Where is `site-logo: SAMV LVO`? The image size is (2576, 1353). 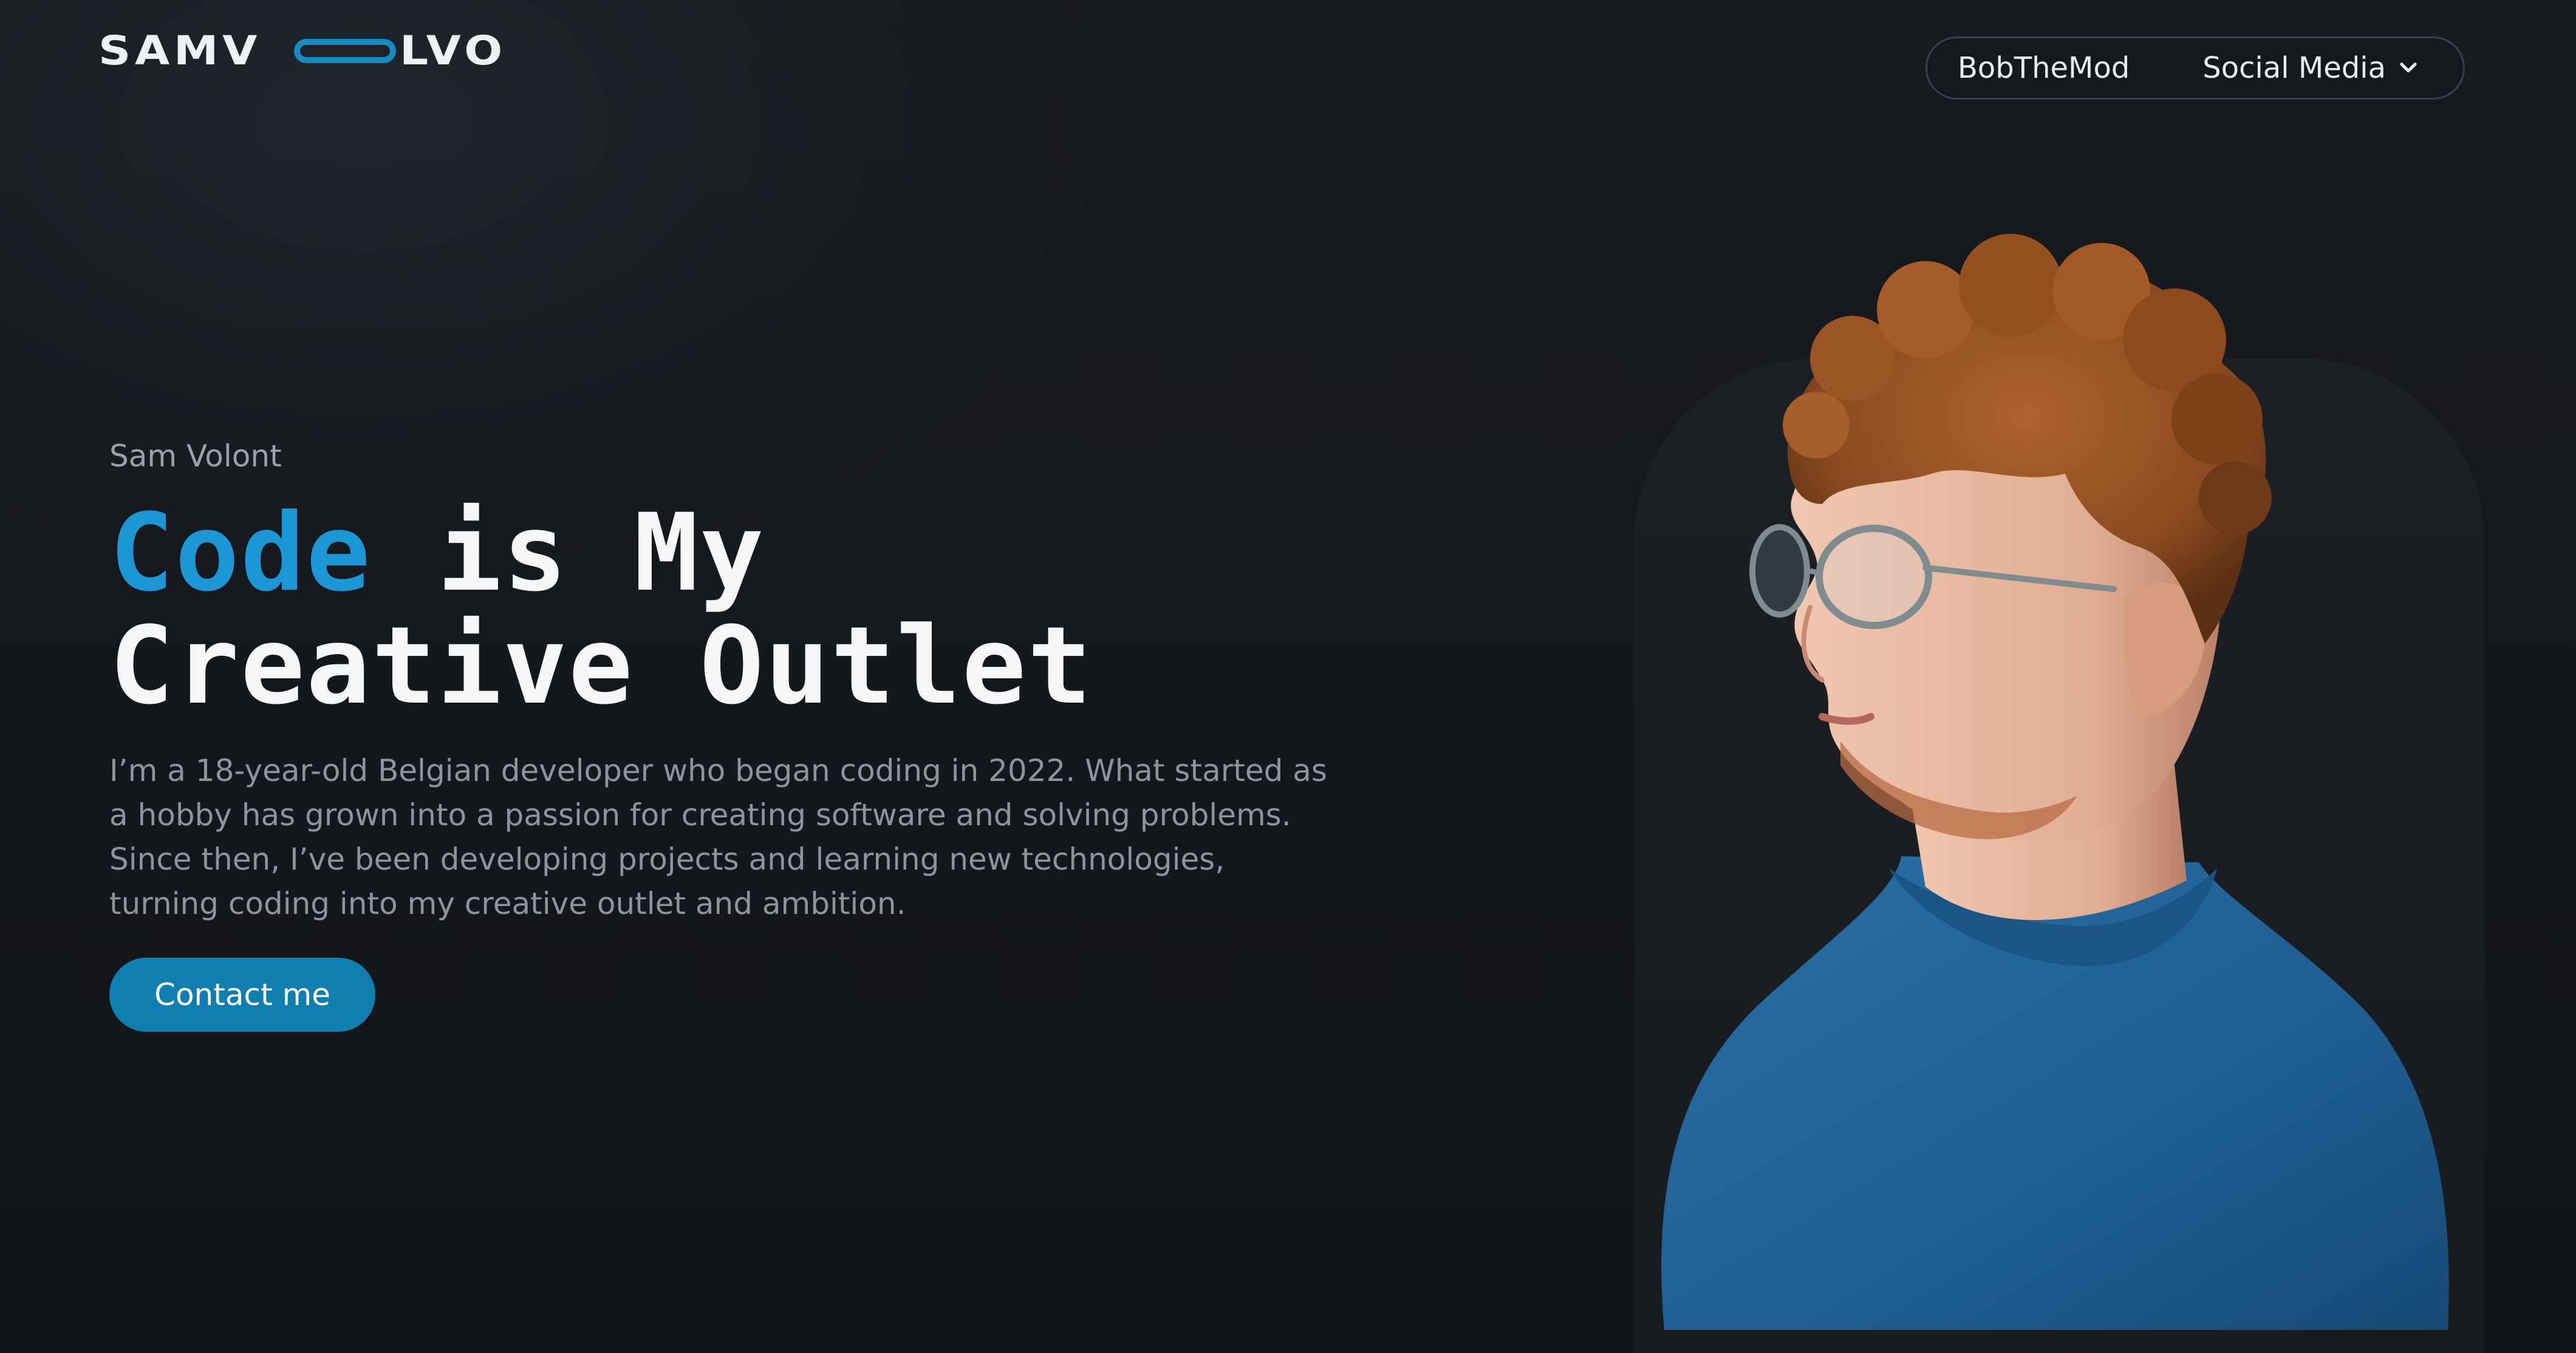 site-logo: SAMV LVO is located at coordinates (309, 50).